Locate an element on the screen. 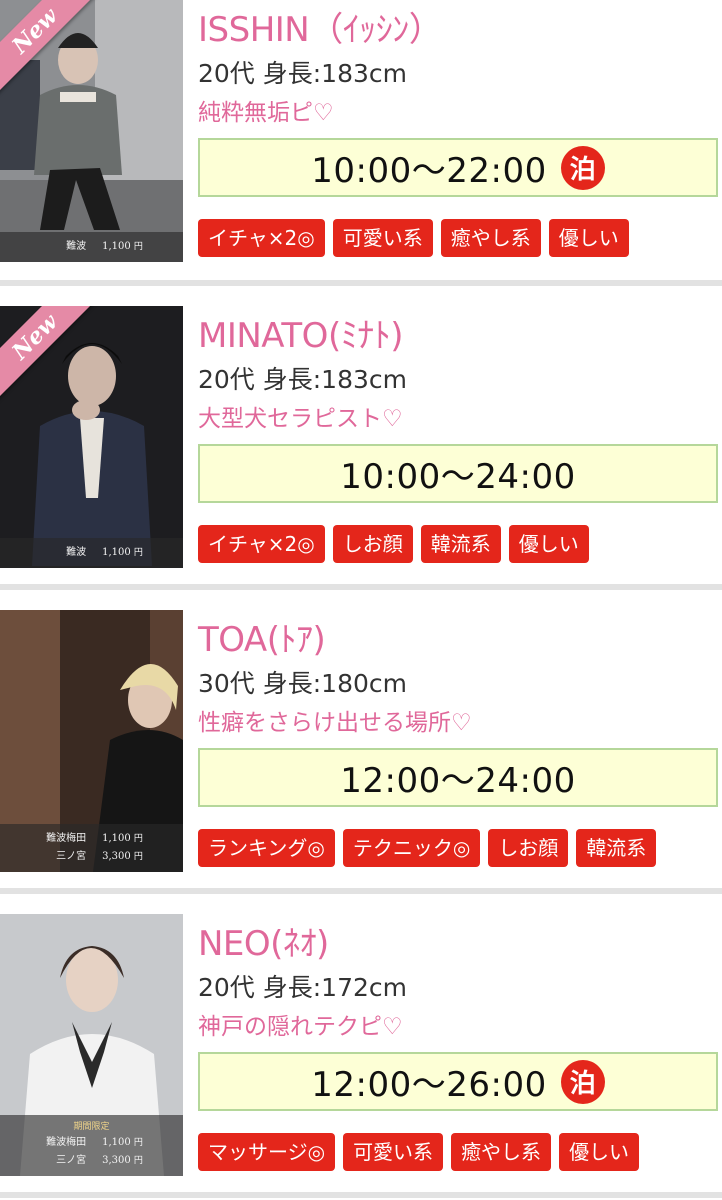  price-box: 難波梅田 1,100 円三ノ宮 3,300 円 is located at coordinates (91, 848).